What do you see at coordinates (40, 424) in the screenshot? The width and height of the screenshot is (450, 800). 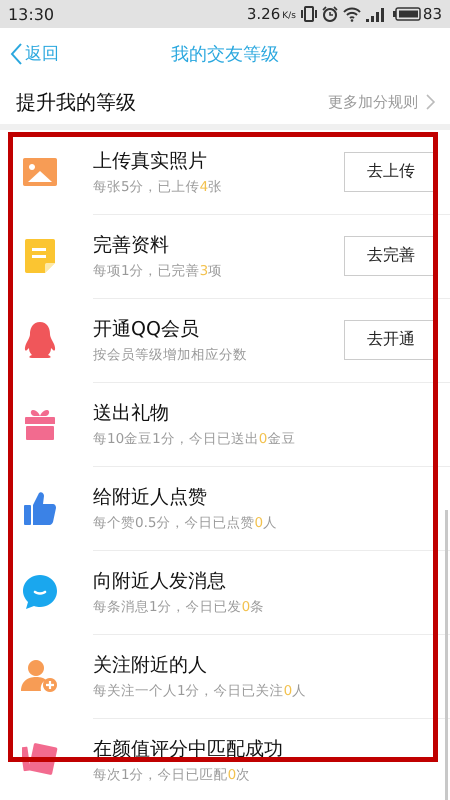 I see `gift-icon` at bounding box center [40, 424].